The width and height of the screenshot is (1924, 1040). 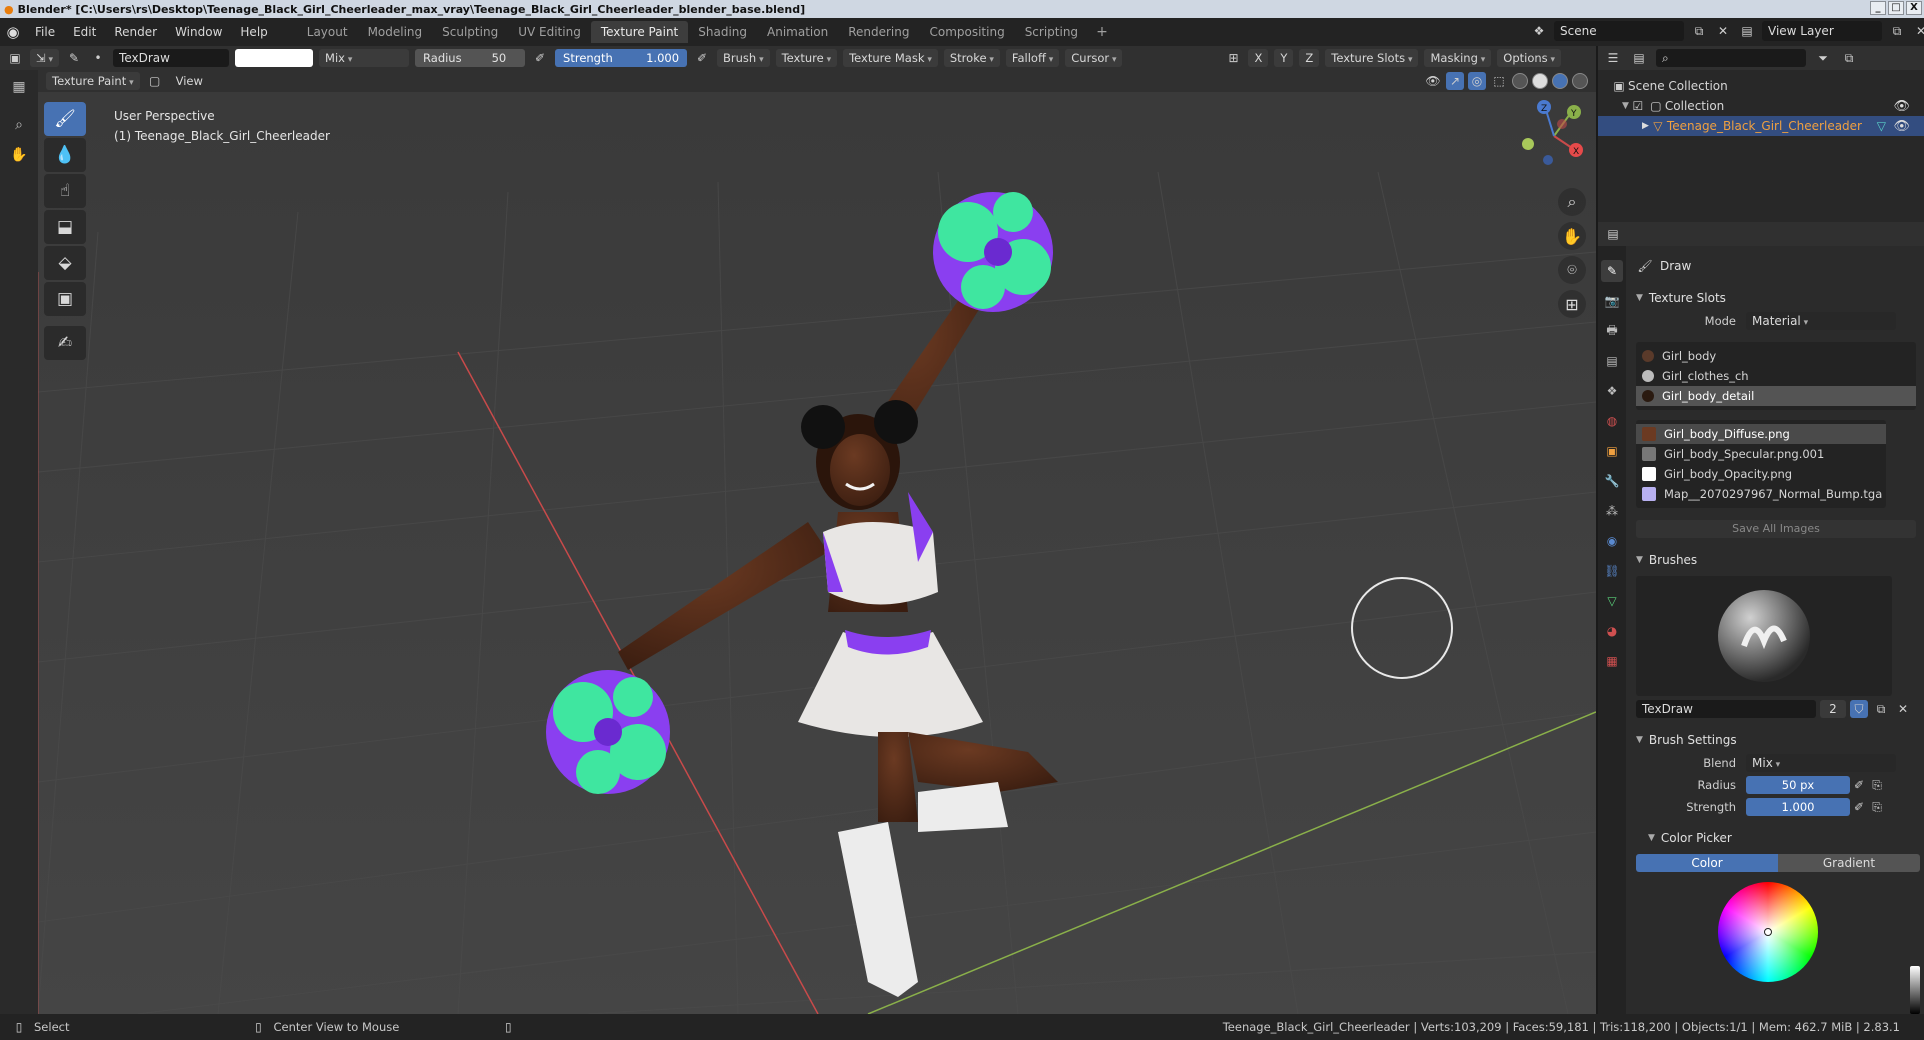 What do you see at coordinates (1612, 631) in the screenshot?
I see `material-tab-icon: ◕` at bounding box center [1612, 631].